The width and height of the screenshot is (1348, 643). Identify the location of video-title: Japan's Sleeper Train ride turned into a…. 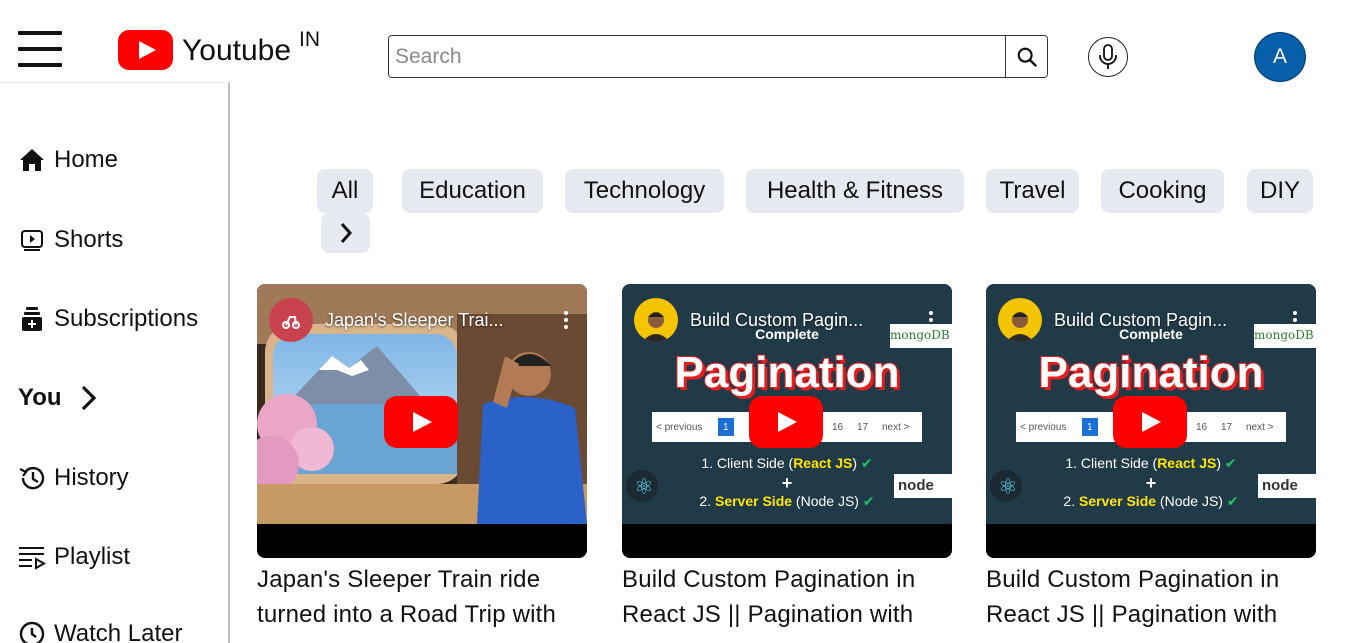
(429, 597).